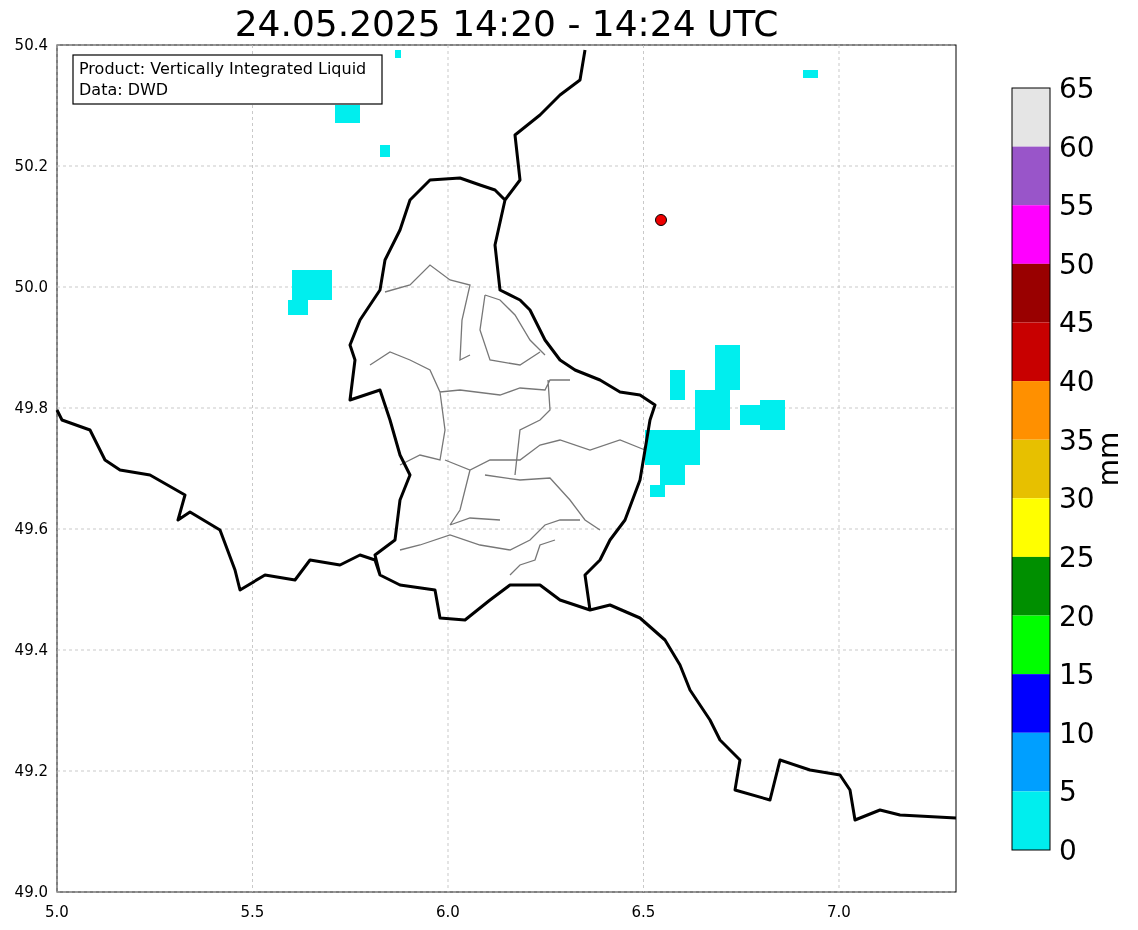 This screenshot has height=930, width=1138. I want to click on colorbar-tick-label: 0, so click(1068, 850).